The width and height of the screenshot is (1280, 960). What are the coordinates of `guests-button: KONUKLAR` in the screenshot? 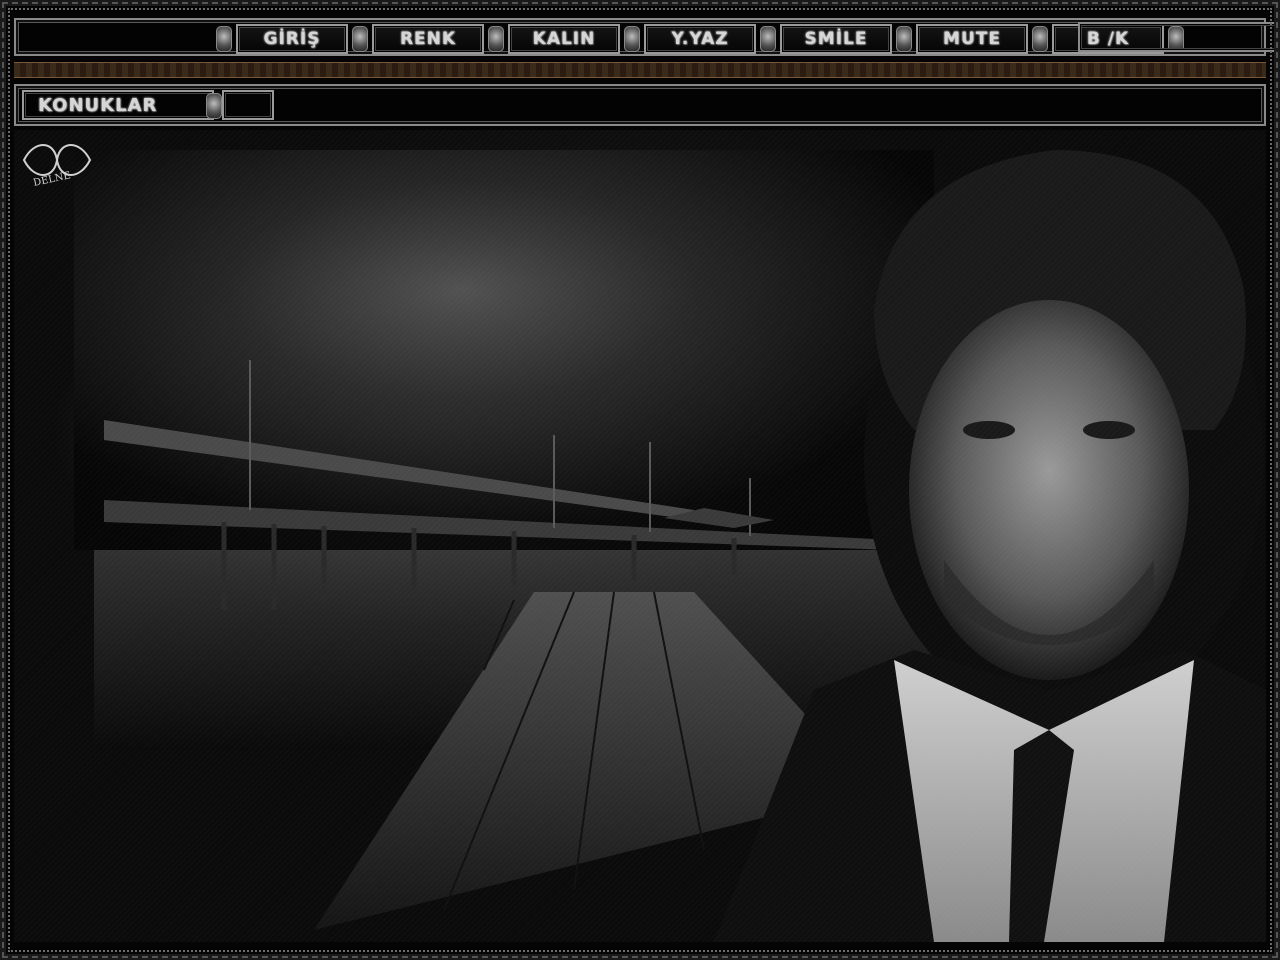 It's located at (118, 105).